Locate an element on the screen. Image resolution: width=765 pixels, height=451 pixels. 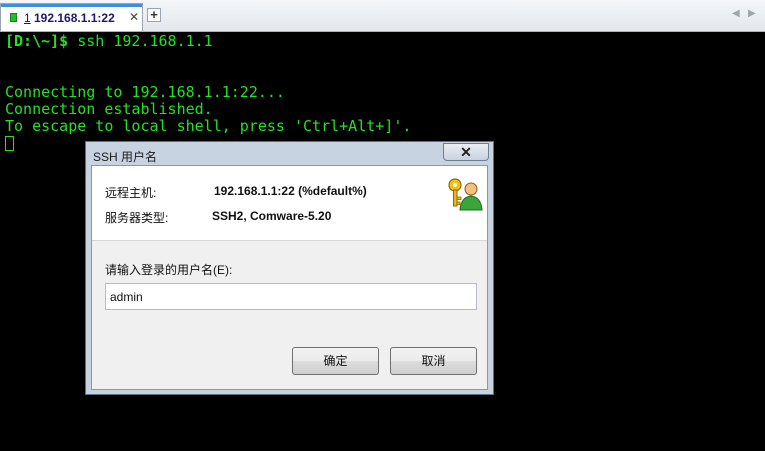
connection-status-icon is located at coordinates (13, 17).